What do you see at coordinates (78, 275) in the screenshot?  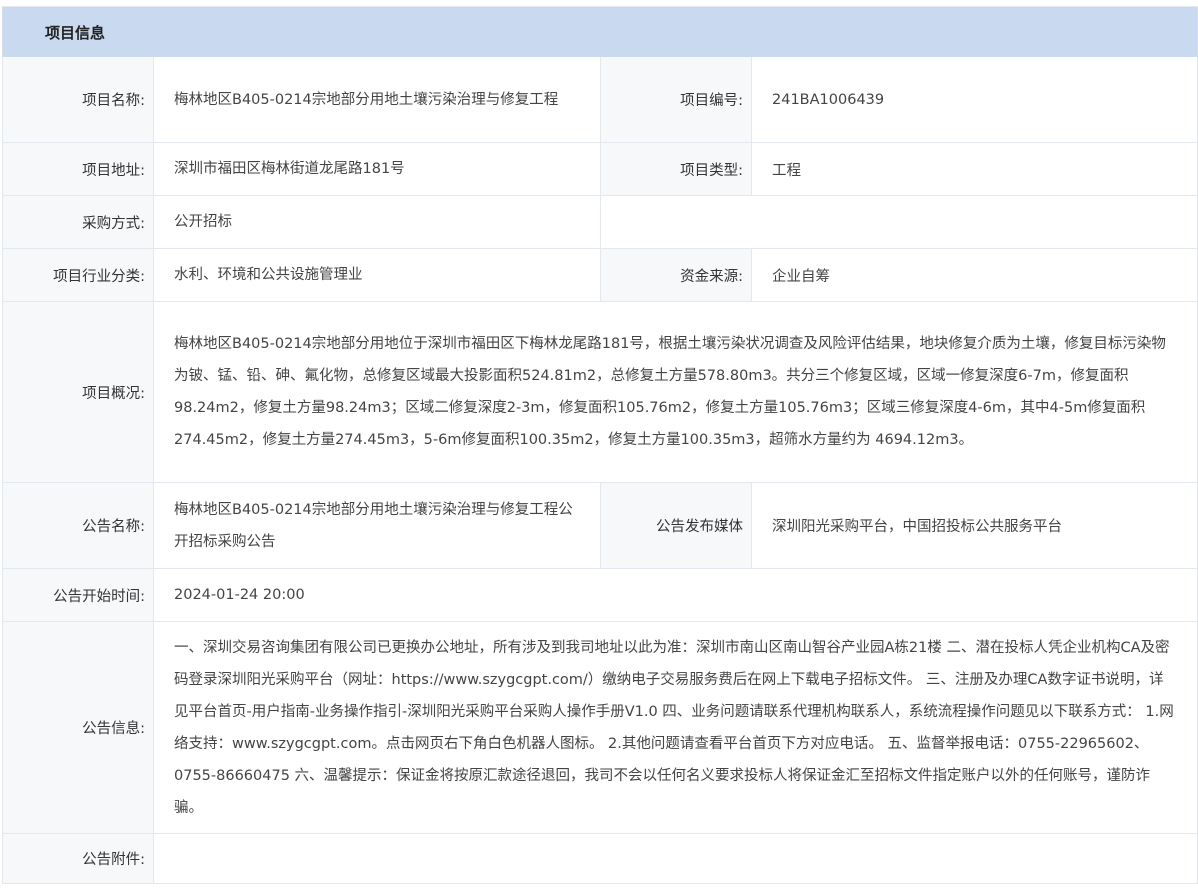 I see `label-industry: 项目行业分类:` at bounding box center [78, 275].